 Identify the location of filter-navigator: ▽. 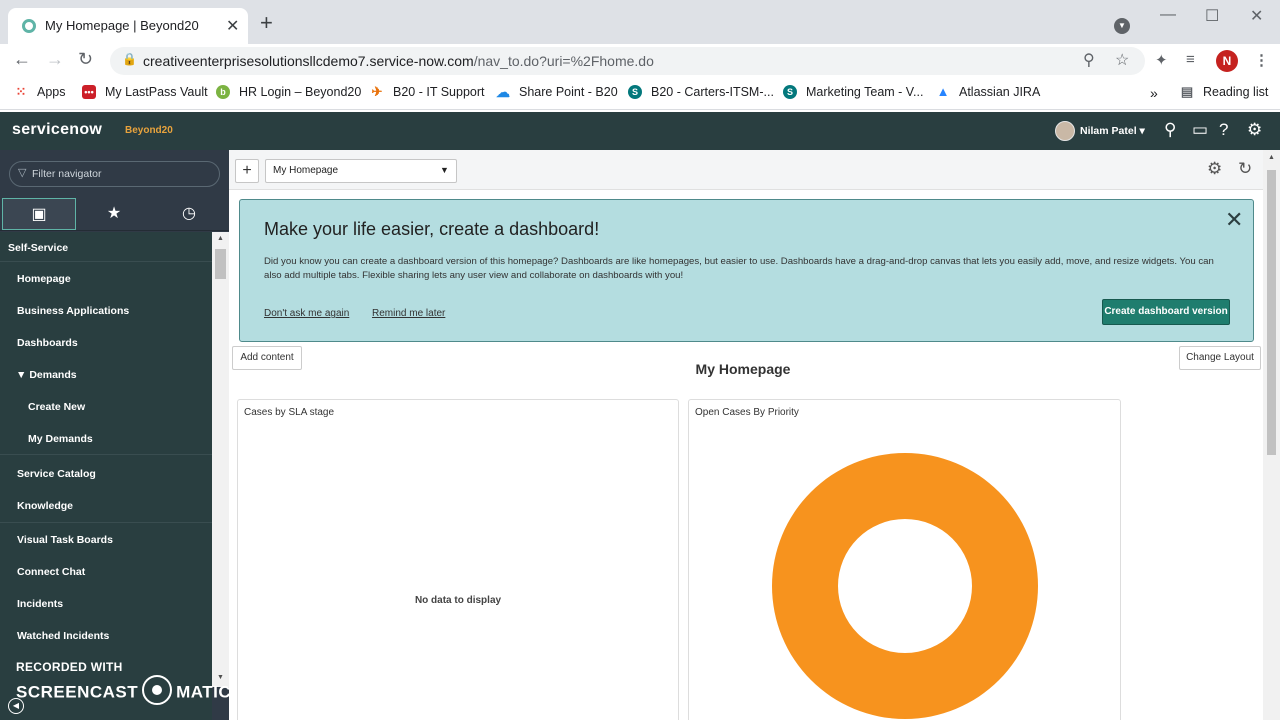
(114, 174).